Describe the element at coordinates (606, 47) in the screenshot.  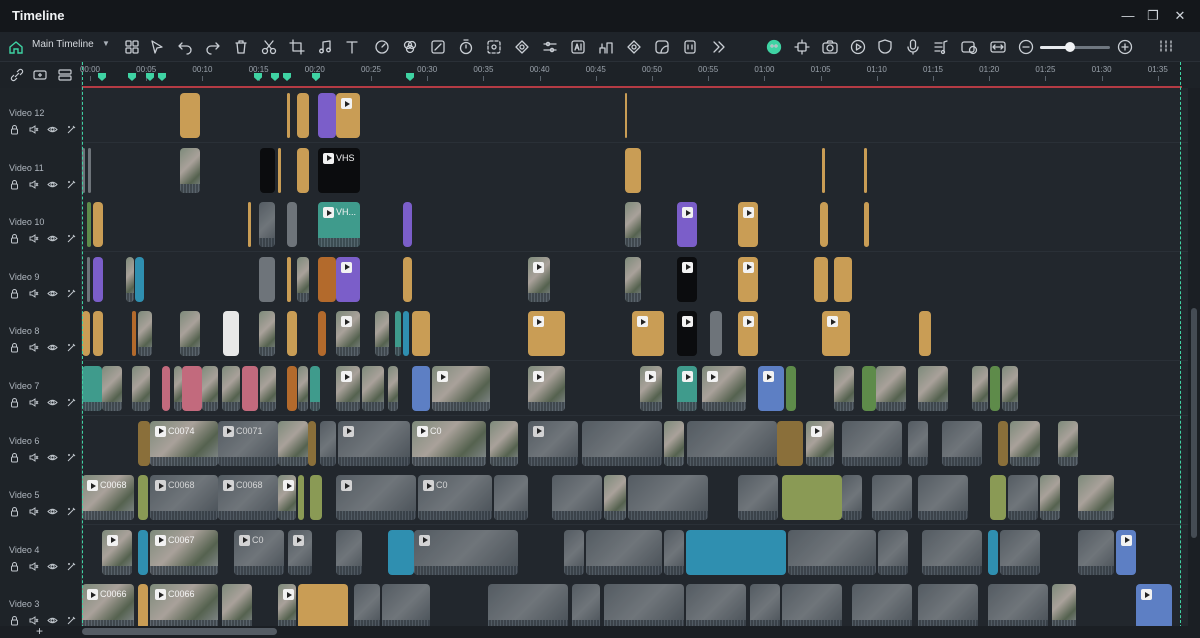
I see `split-icon` at that location.